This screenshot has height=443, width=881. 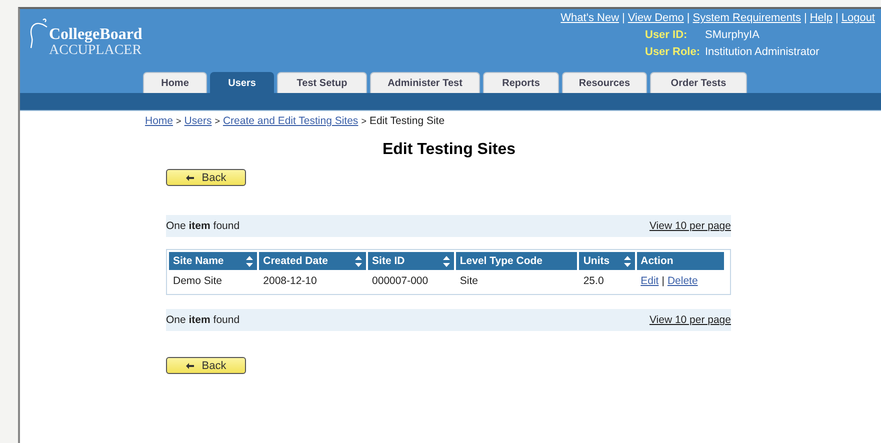 What do you see at coordinates (95, 50) in the screenshot?
I see `product-name: ACCUPLACER` at bounding box center [95, 50].